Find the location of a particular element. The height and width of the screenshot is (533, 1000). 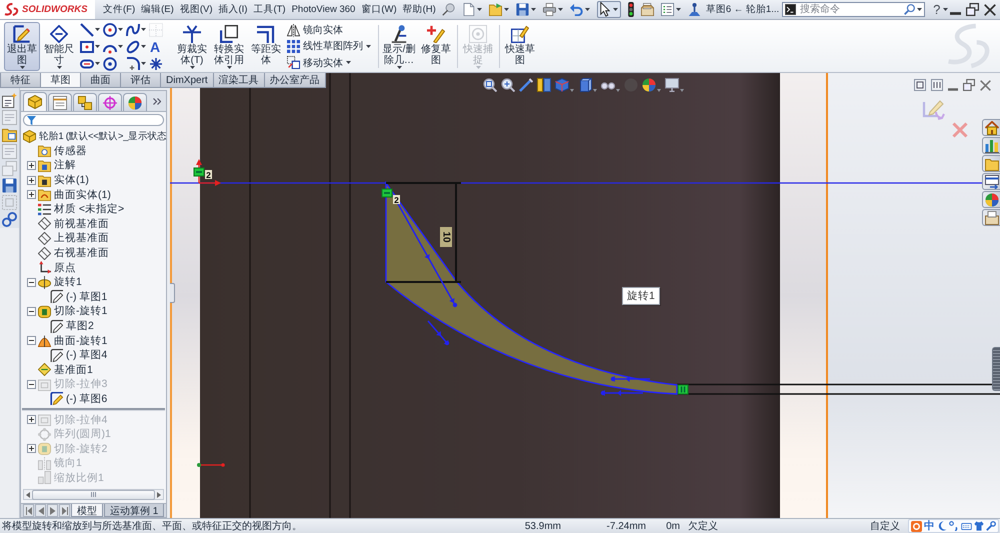

circle-icon is located at coordinates (110, 29).